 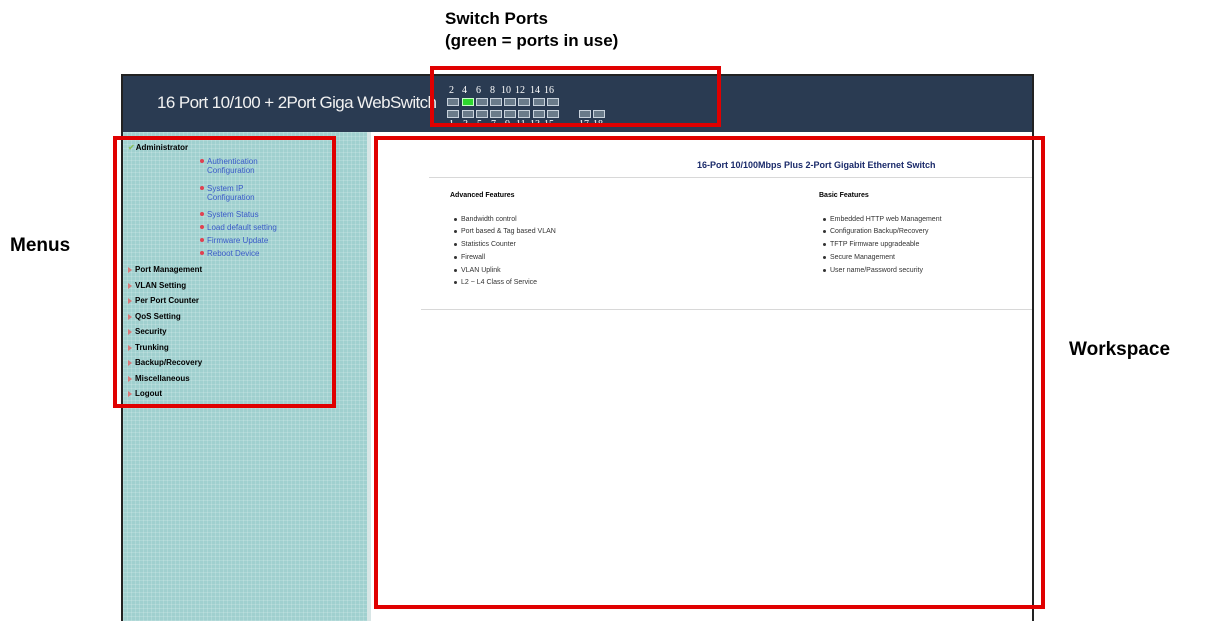 What do you see at coordinates (40, 245) in the screenshot?
I see `menus-annotation: Menus` at bounding box center [40, 245].